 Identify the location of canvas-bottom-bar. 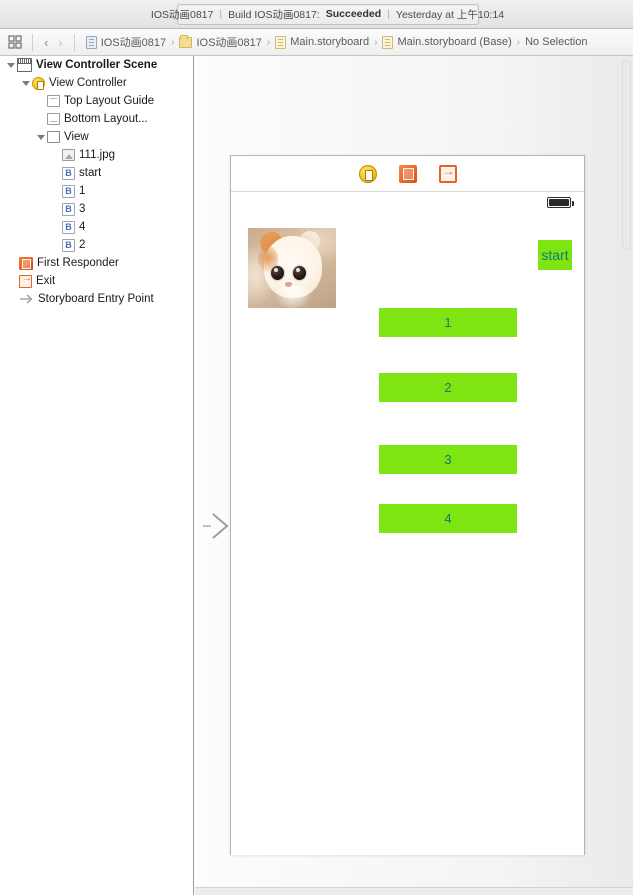
(414, 891).